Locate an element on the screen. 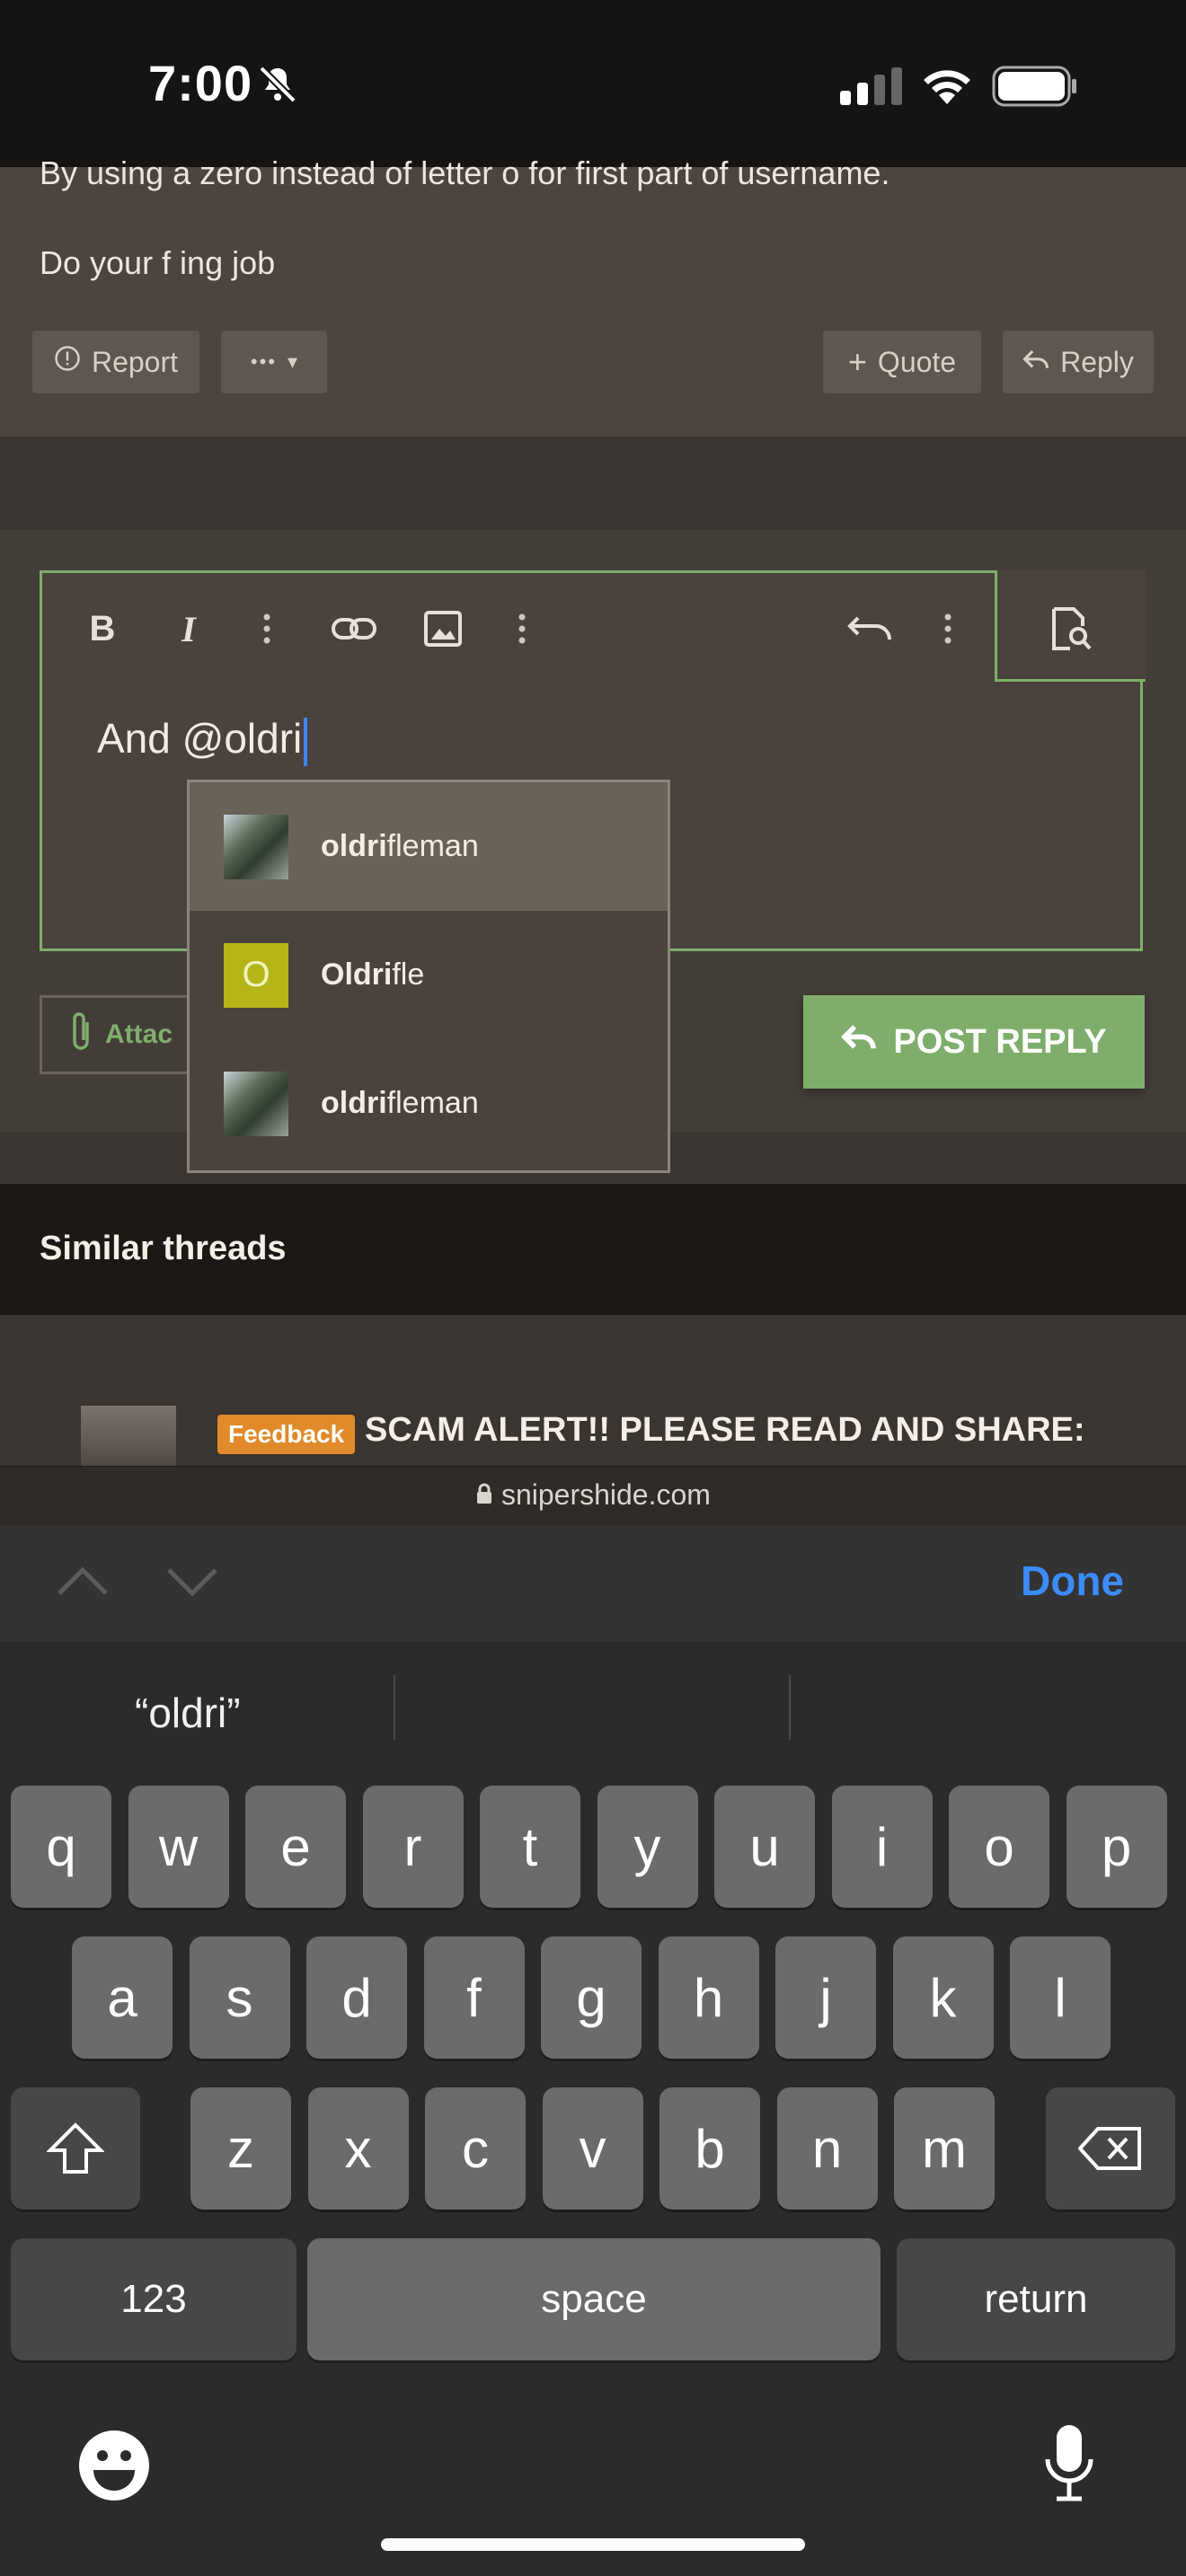 This screenshot has height=2576, width=1186. quote-button: + Quote is located at coordinates (902, 362).